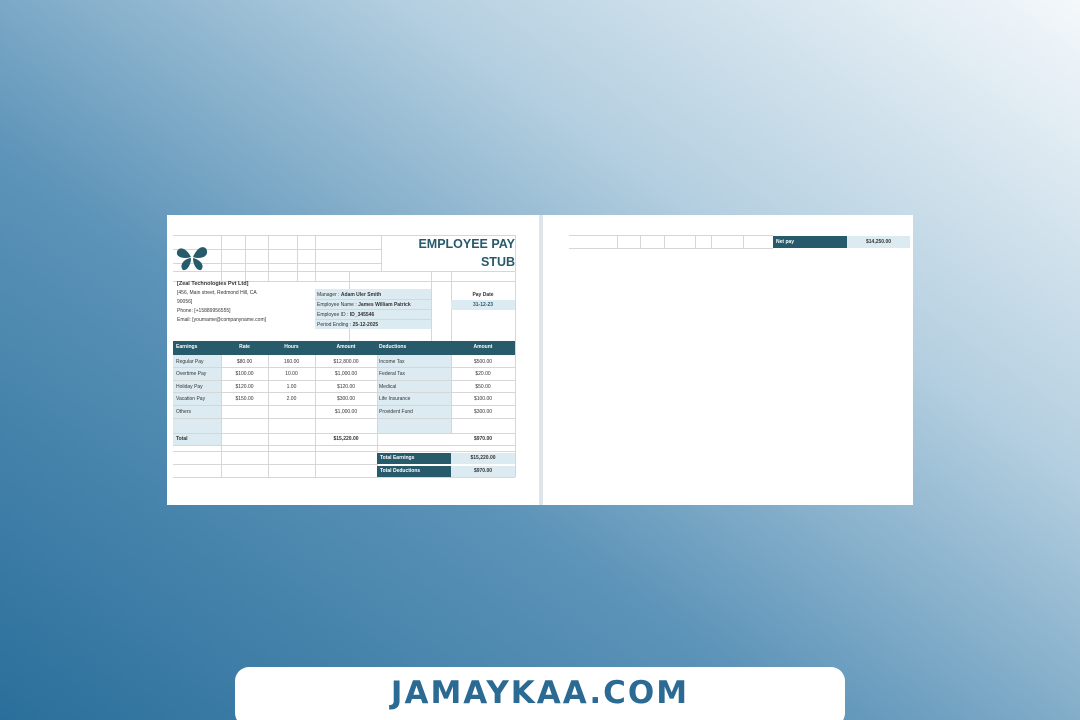  I want to click on employee-id-field: Employee ID : ID_345546, so click(345, 315).